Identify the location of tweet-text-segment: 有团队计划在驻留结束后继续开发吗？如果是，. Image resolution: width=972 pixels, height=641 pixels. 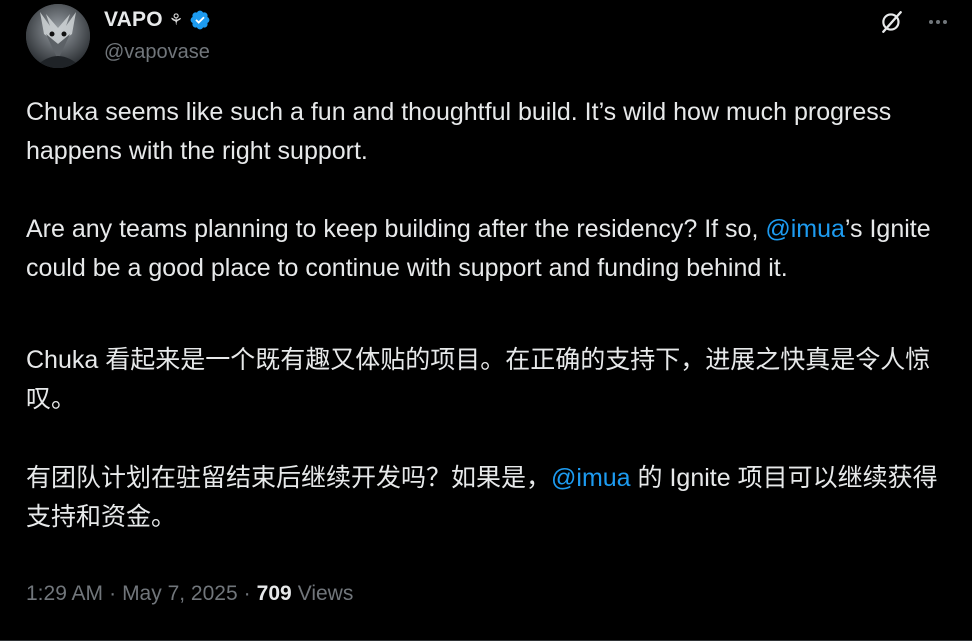
(289, 478).